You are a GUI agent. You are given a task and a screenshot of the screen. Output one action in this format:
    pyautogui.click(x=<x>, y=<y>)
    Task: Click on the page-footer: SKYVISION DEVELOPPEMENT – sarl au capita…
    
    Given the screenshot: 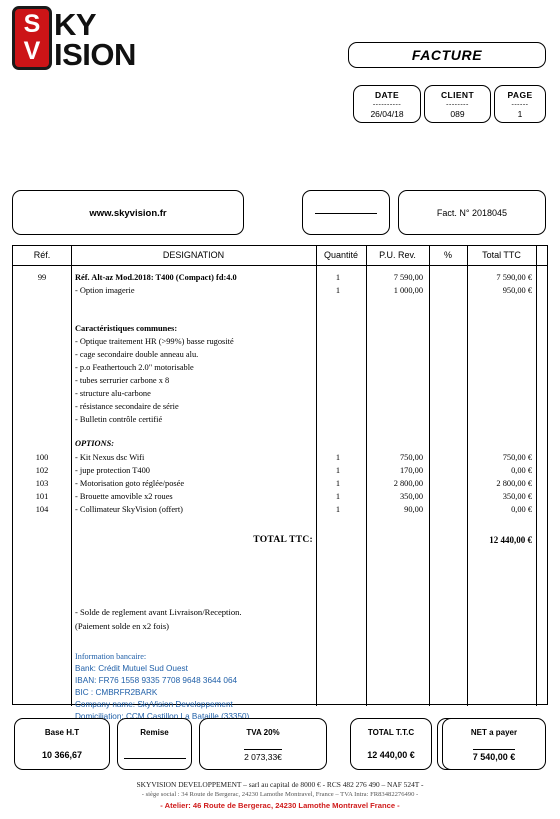 What is the action you would take?
    pyautogui.click(x=280, y=795)
    